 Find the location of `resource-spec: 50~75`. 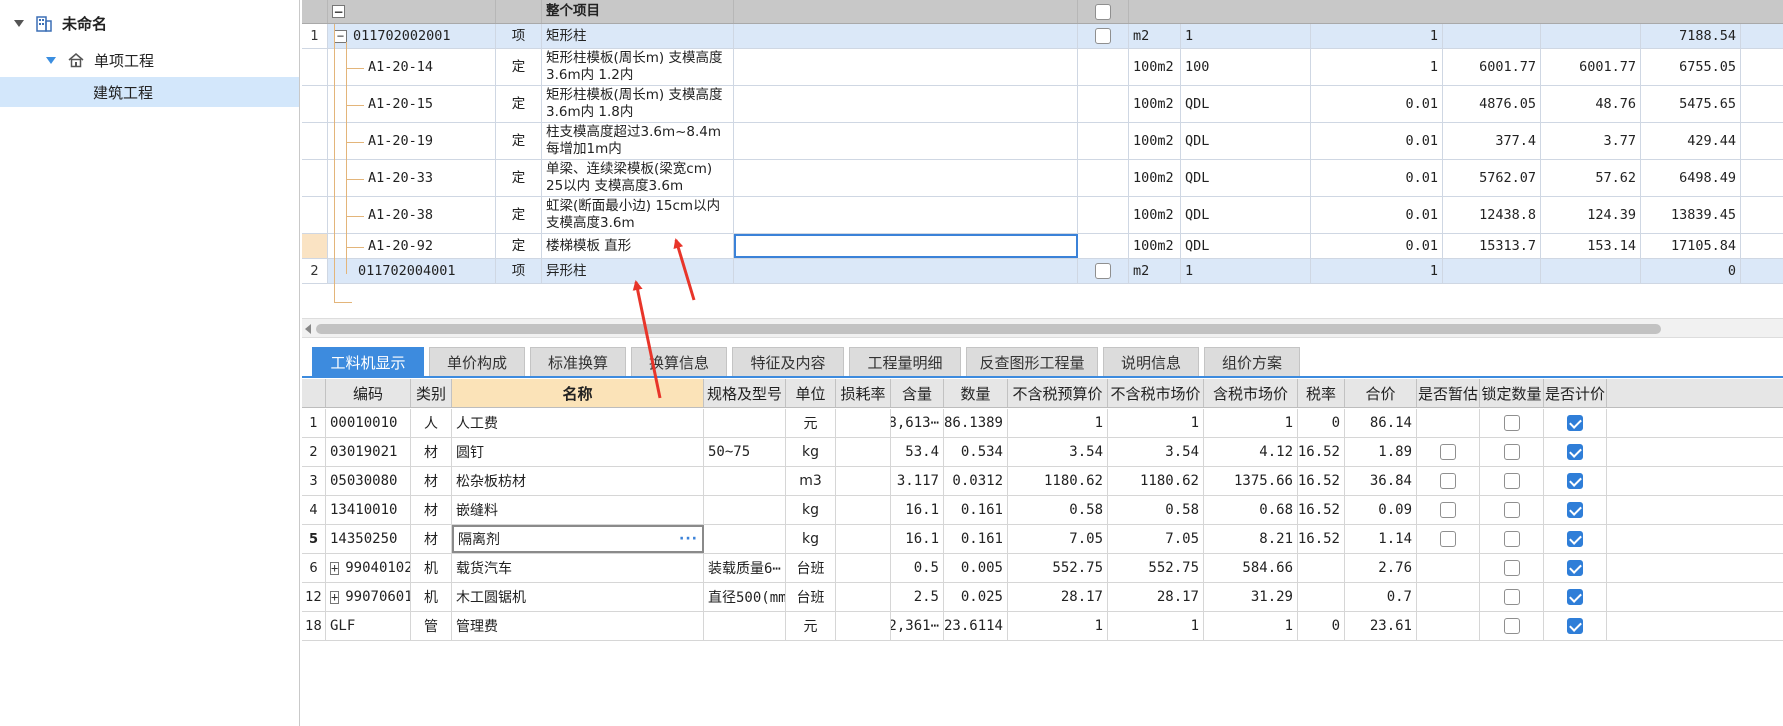

resource-spec: 50~75 is located at coordinates (745, 452).